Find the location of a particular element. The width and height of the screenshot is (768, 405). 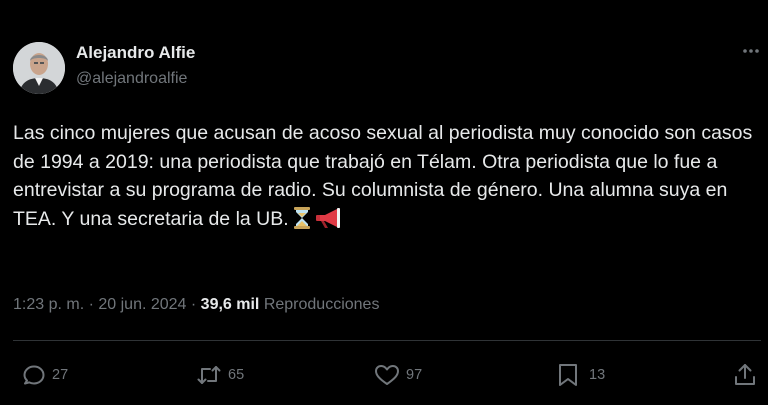

reply-button: 27 is located at coordinates (45, 375).